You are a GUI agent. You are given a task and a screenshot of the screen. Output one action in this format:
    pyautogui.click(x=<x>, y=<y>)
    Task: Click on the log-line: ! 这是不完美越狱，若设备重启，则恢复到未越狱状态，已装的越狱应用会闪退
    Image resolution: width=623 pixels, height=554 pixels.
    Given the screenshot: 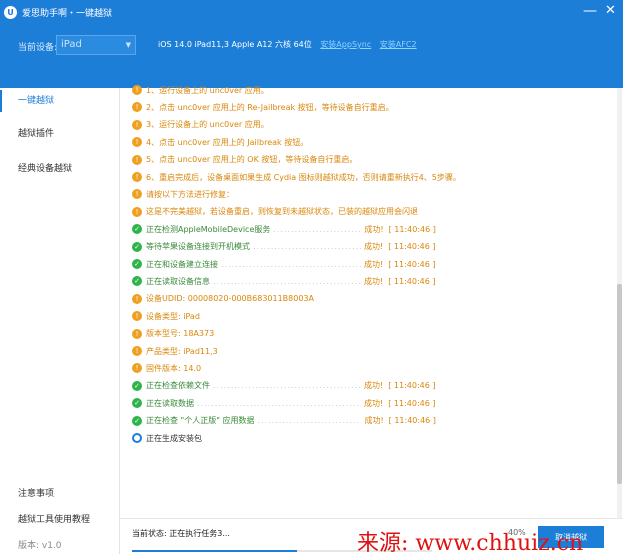 What is the action you would take?
    pyautogui.click(x=275, y=212)
    